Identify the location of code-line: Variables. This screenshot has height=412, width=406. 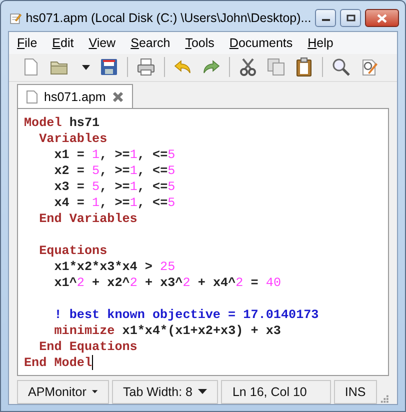
(73, 138).